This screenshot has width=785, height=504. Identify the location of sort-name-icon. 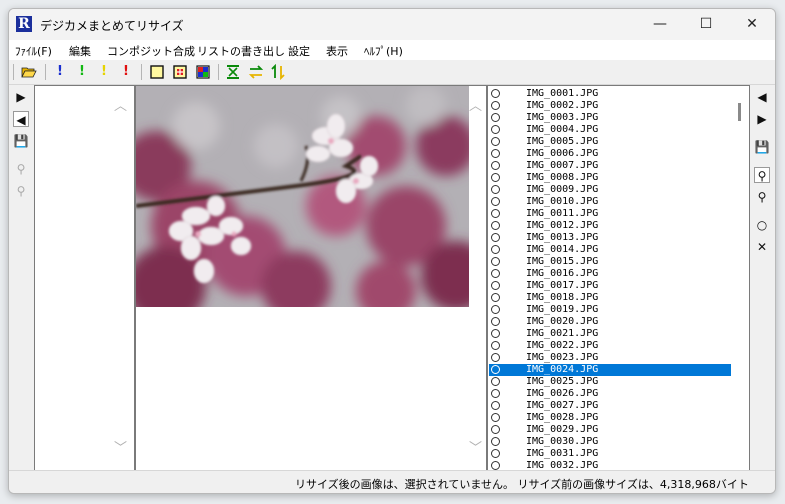
(233, 72).